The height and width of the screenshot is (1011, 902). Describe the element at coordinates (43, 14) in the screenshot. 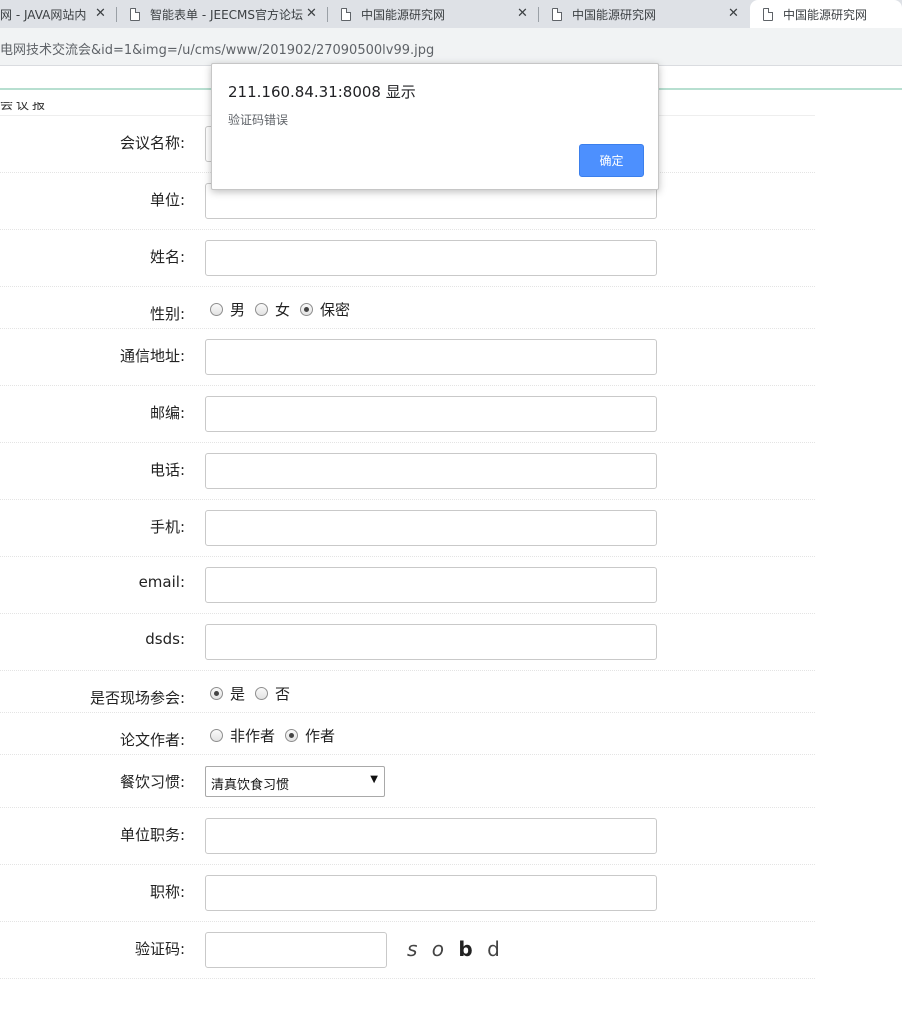

I see `tab-title: 网 - JAVA网站内` at that location.